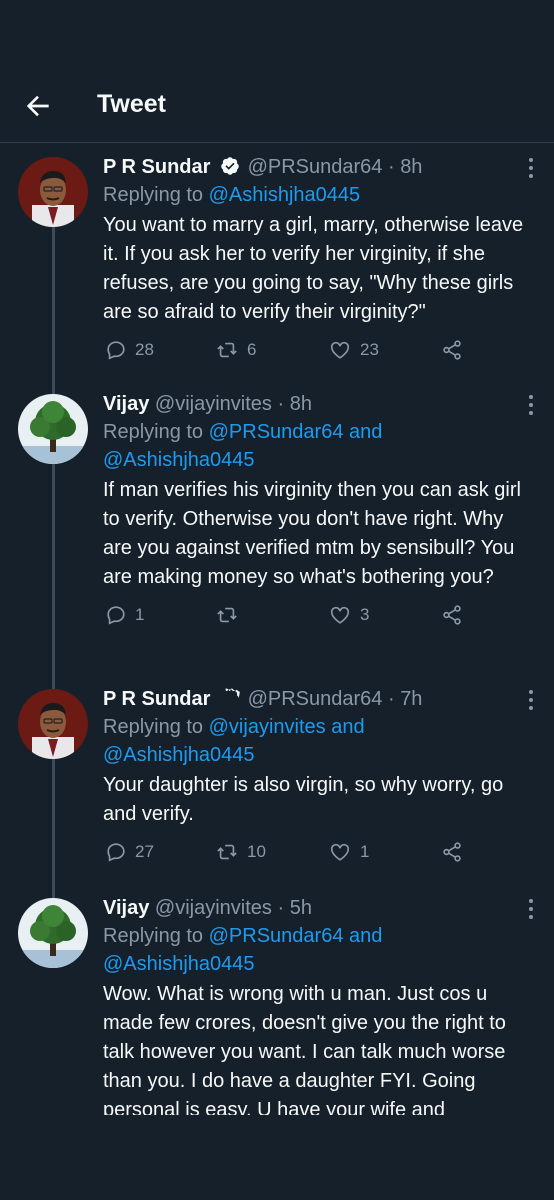 Image resolution: width=554 pixels, height=1200 pixels. What do you see at coordinates (129, 852) in the screenshot?
I see `reply-button: 27` at bounding box center [129, 852].